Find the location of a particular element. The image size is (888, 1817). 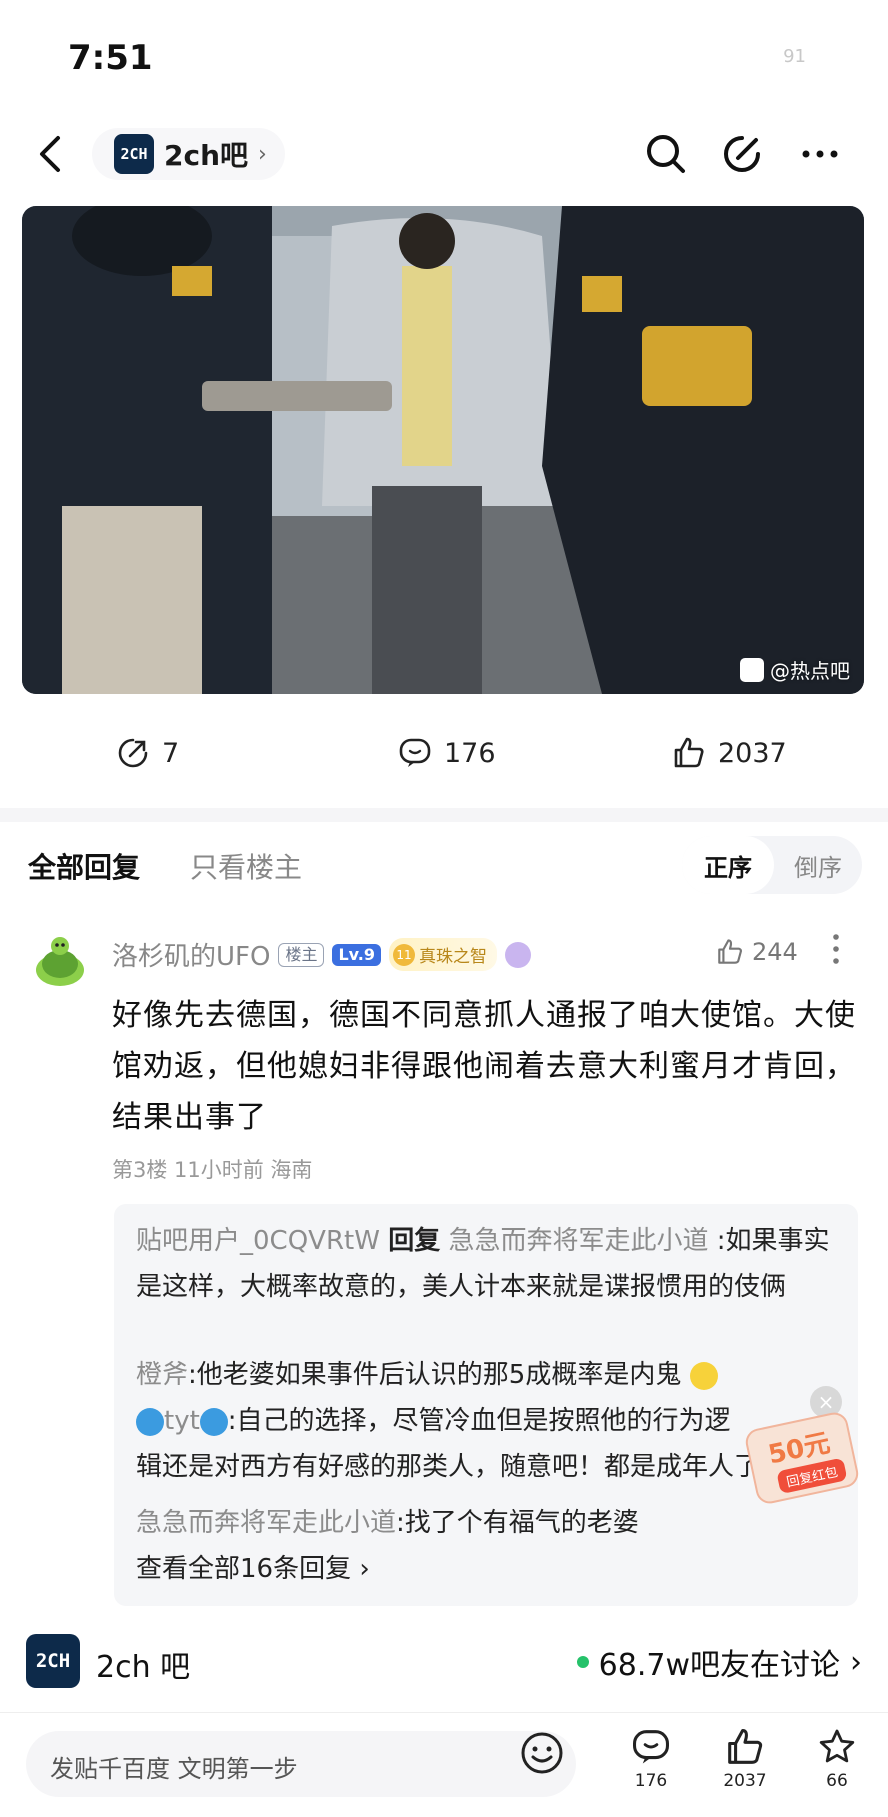

star-icon is located at coordinates (837, 1746).